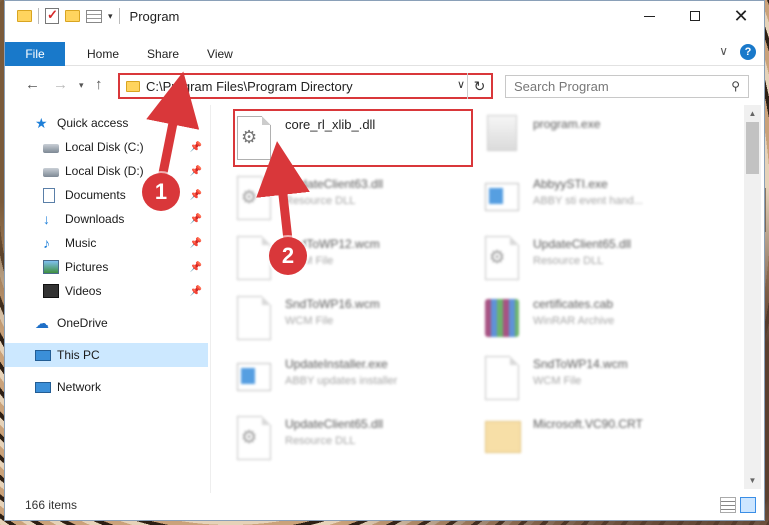 This screenshot has width=769, height=525. Describe the element at coordinates (573, 304) in the screenshot. I see `file-name: certificates.cab` at that location.